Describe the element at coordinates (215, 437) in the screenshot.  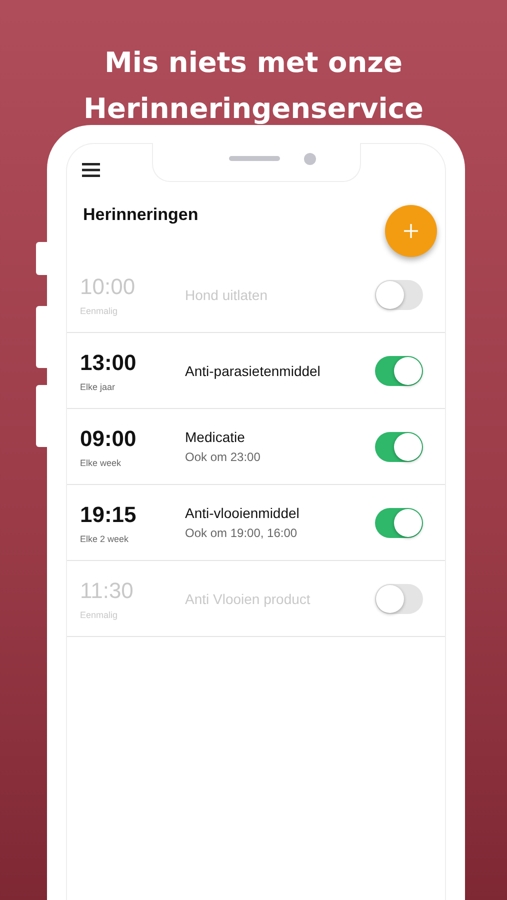
I see `reminder-name: Medicatie` at that location.